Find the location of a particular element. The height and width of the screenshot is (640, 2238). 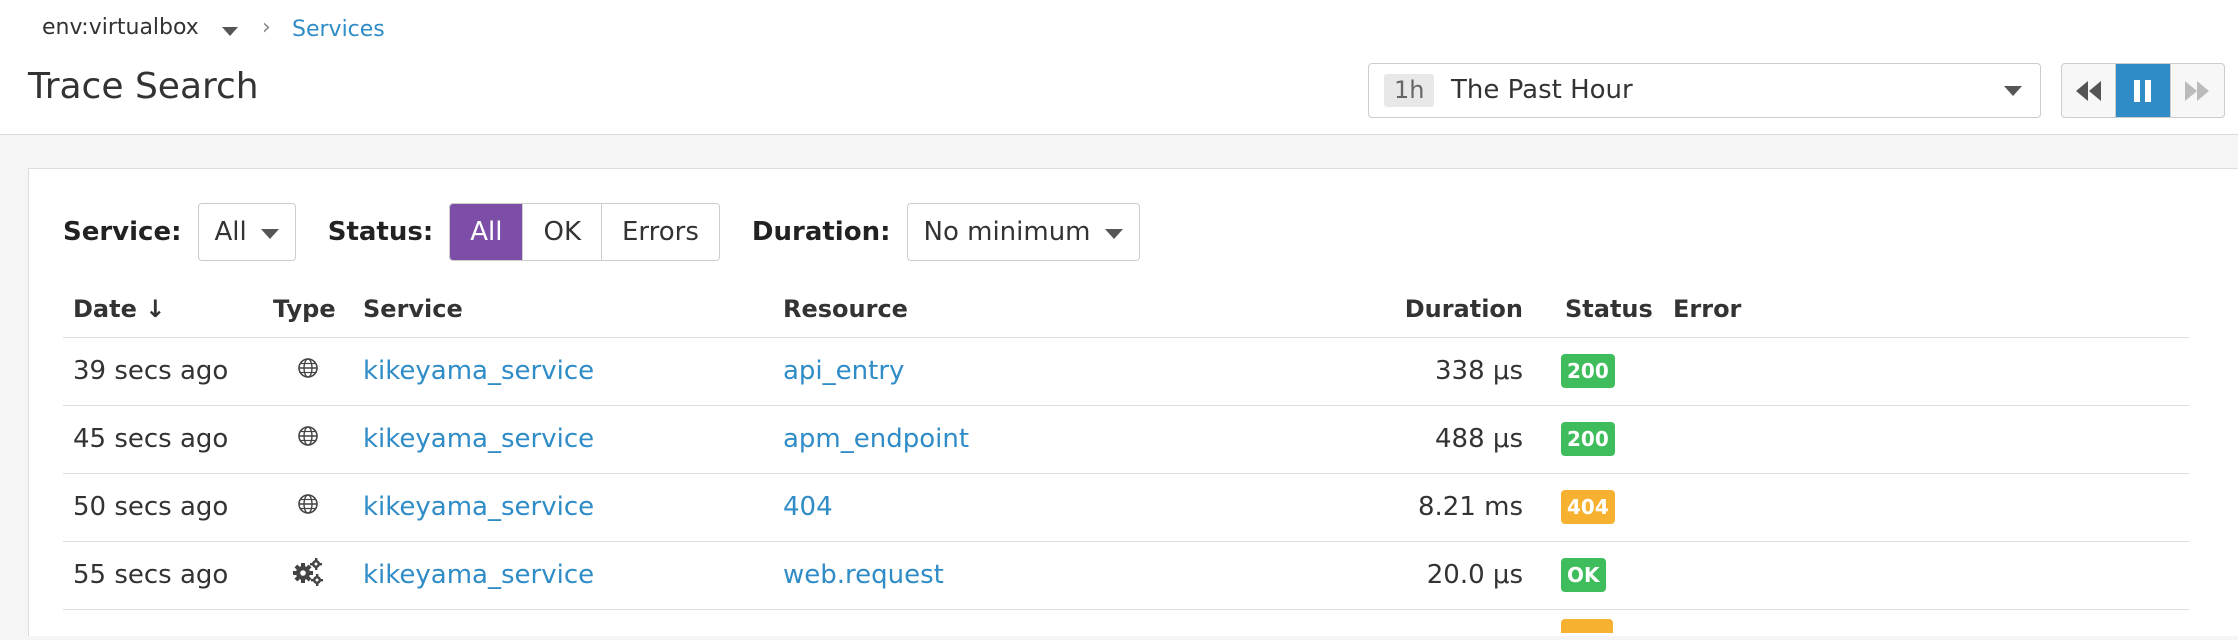

time-range-badge: 1h is located at coordinates (1409, 90).